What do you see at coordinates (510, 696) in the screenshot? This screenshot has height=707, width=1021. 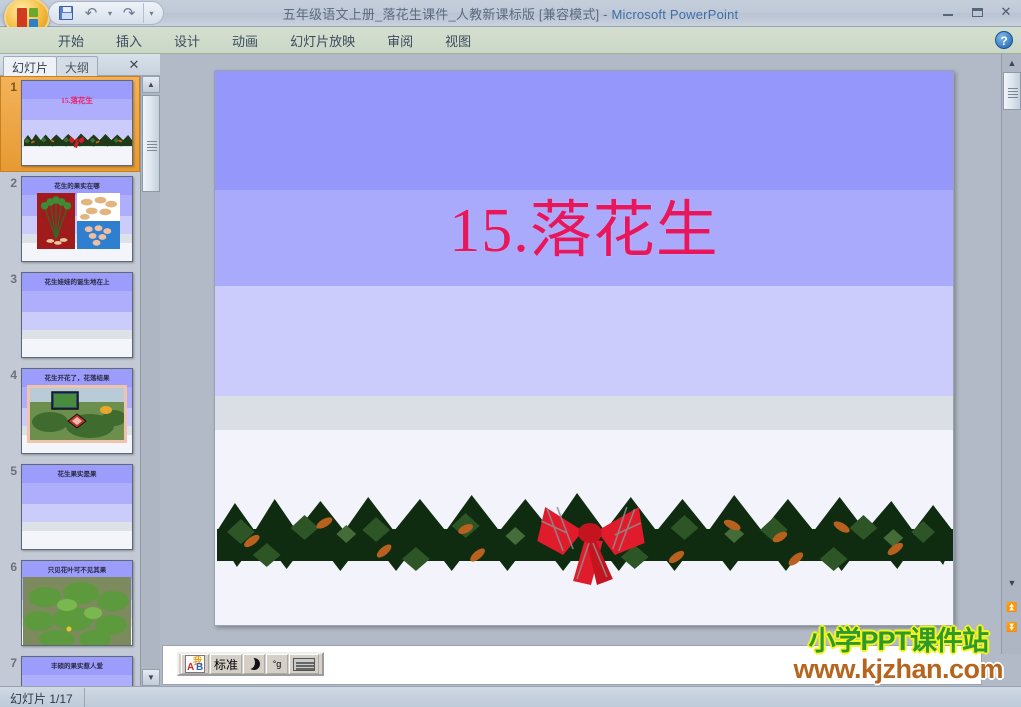 I see `status-bar: 幻灯片 1/17` at bounding box center [510, 696].